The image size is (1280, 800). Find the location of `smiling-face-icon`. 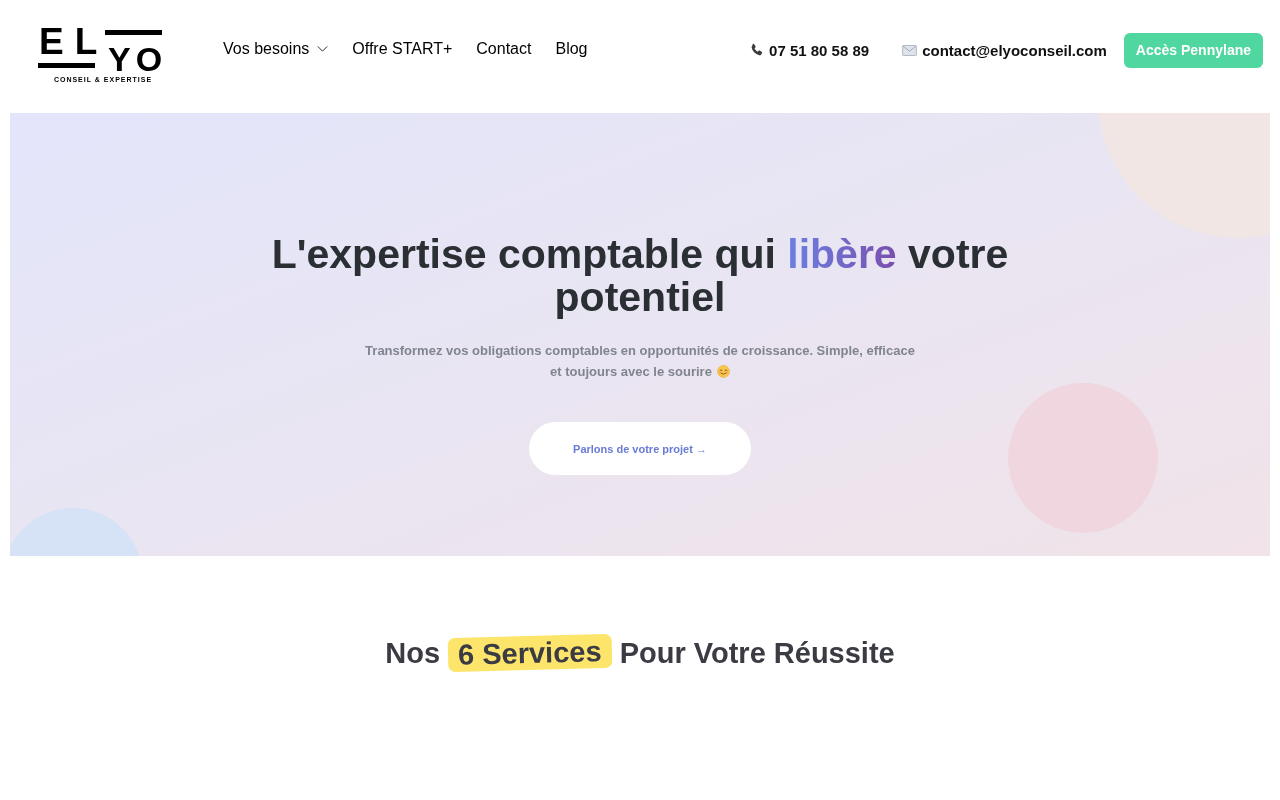

smiling-face-icon is located at coordinates (723, 371).